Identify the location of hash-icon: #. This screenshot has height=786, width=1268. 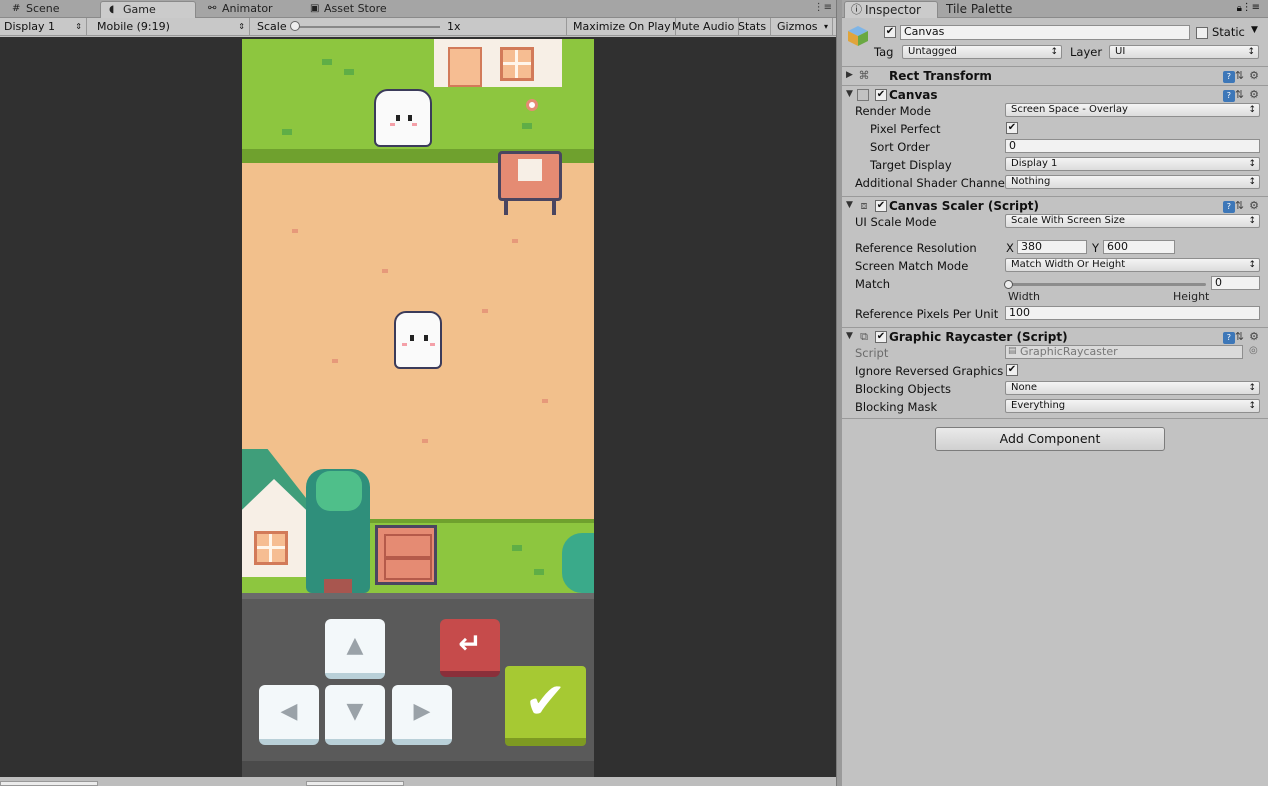
(16, 8).